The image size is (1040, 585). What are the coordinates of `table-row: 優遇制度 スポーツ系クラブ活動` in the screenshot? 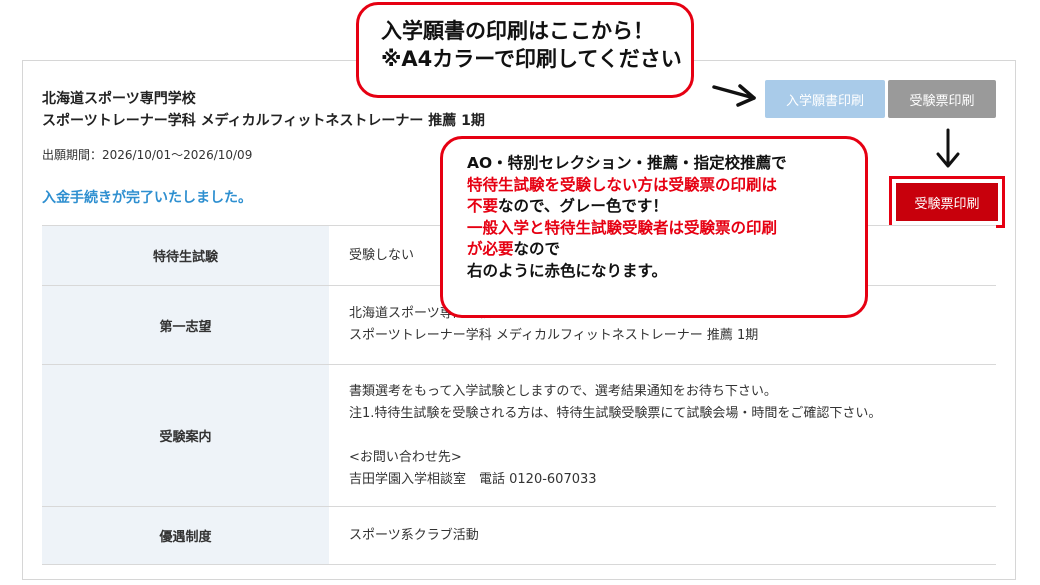 It's located at (519, 535).